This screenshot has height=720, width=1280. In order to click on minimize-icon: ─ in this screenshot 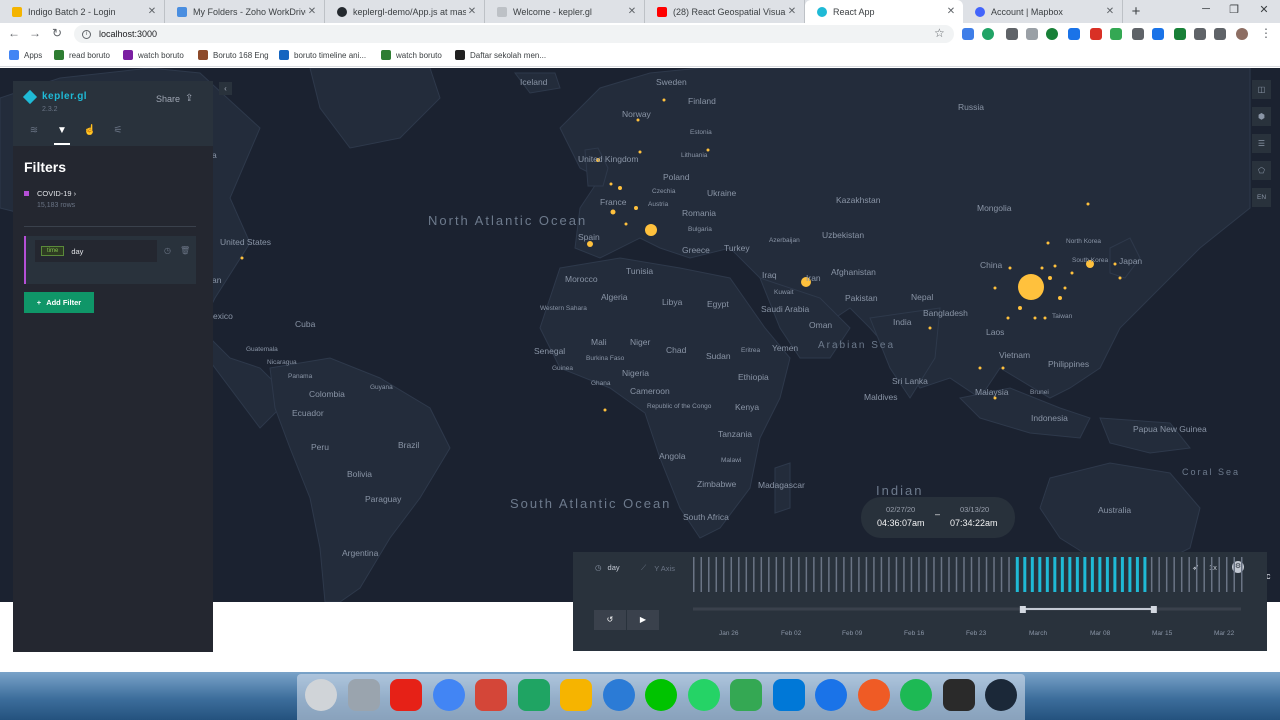, I will do `click(1206, 9)`.